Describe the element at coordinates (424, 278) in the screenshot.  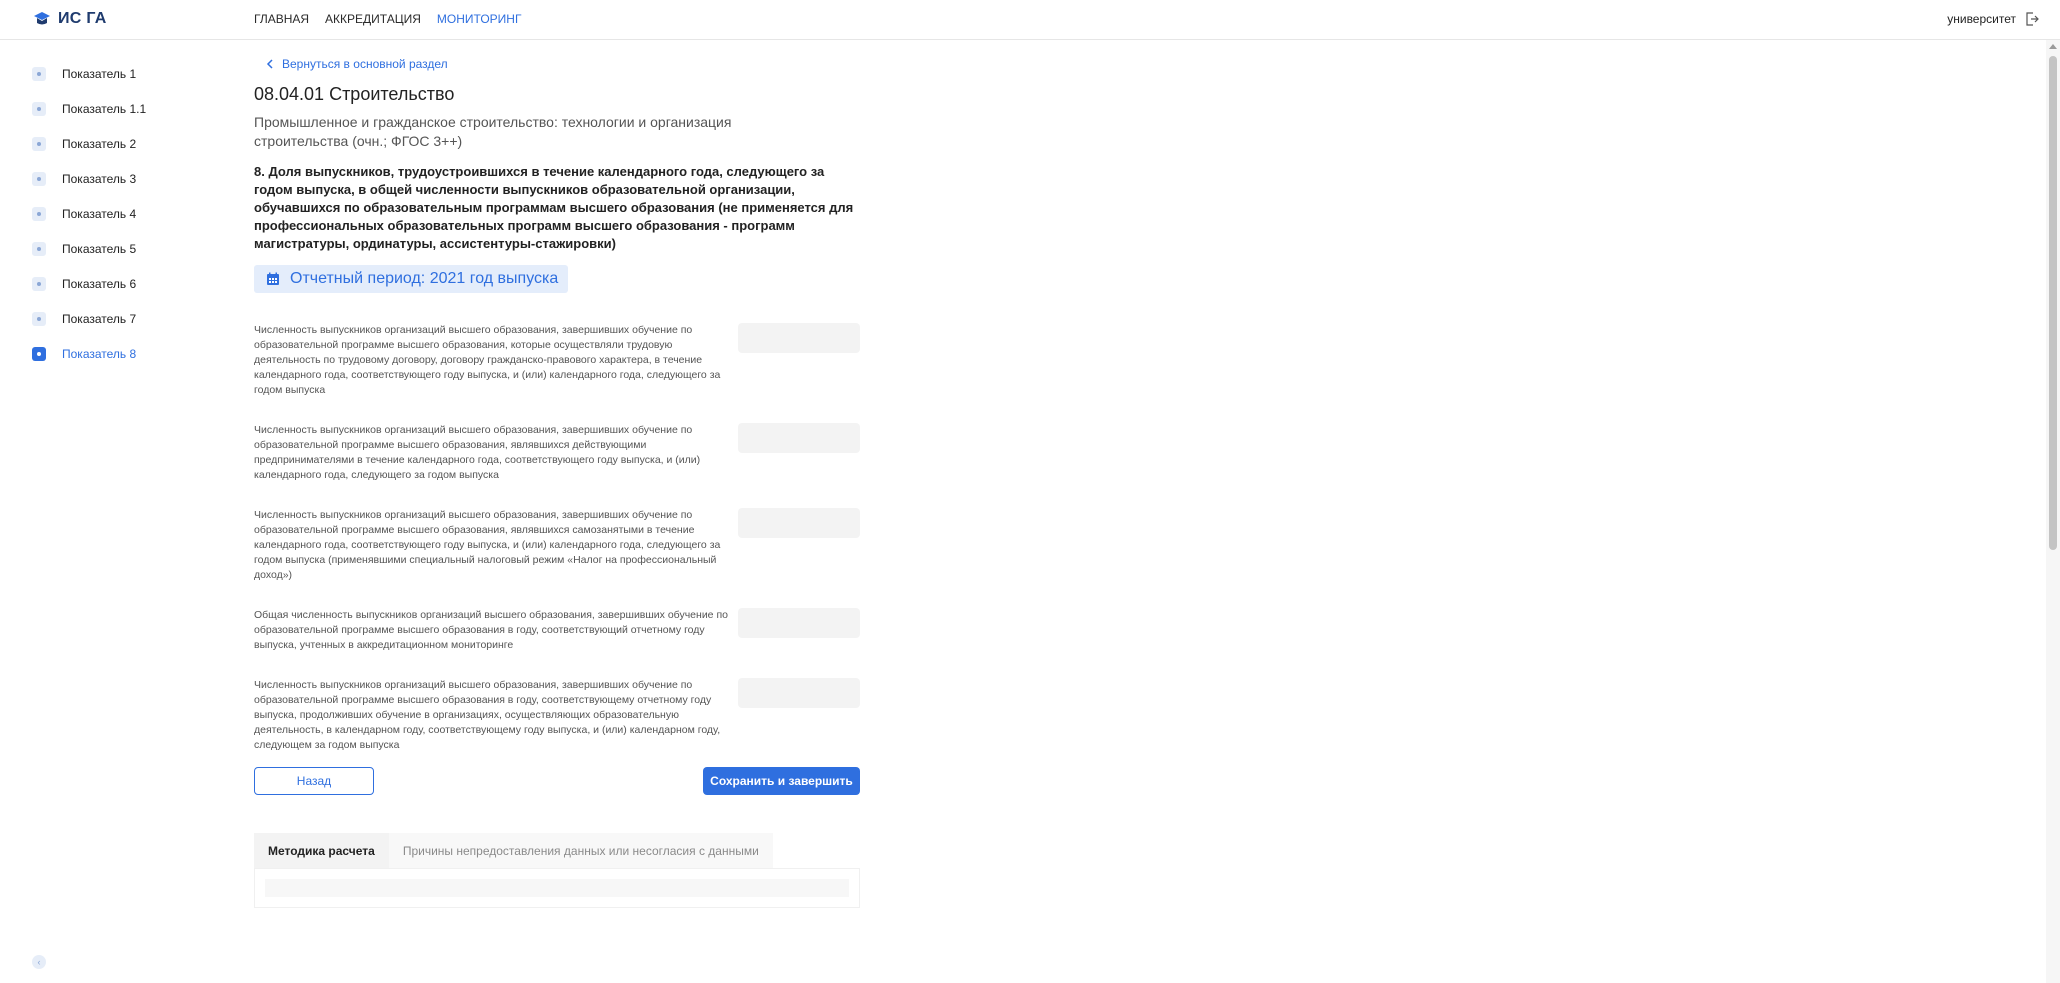
I see `reporting-period-label: Отчетный период: 2021 год выпуска` at that location.